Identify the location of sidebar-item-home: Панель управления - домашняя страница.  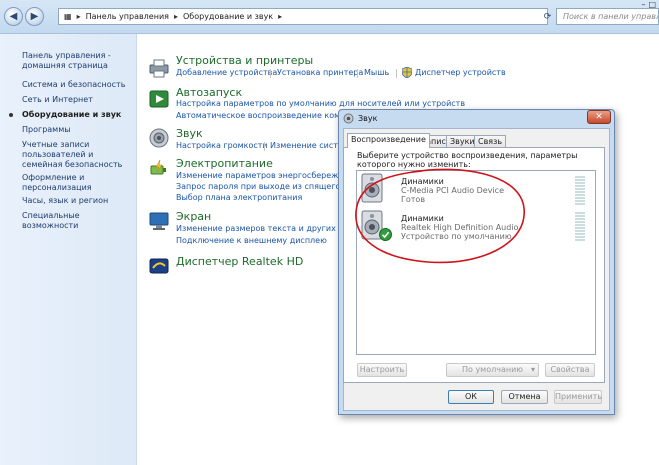
(77, 61).